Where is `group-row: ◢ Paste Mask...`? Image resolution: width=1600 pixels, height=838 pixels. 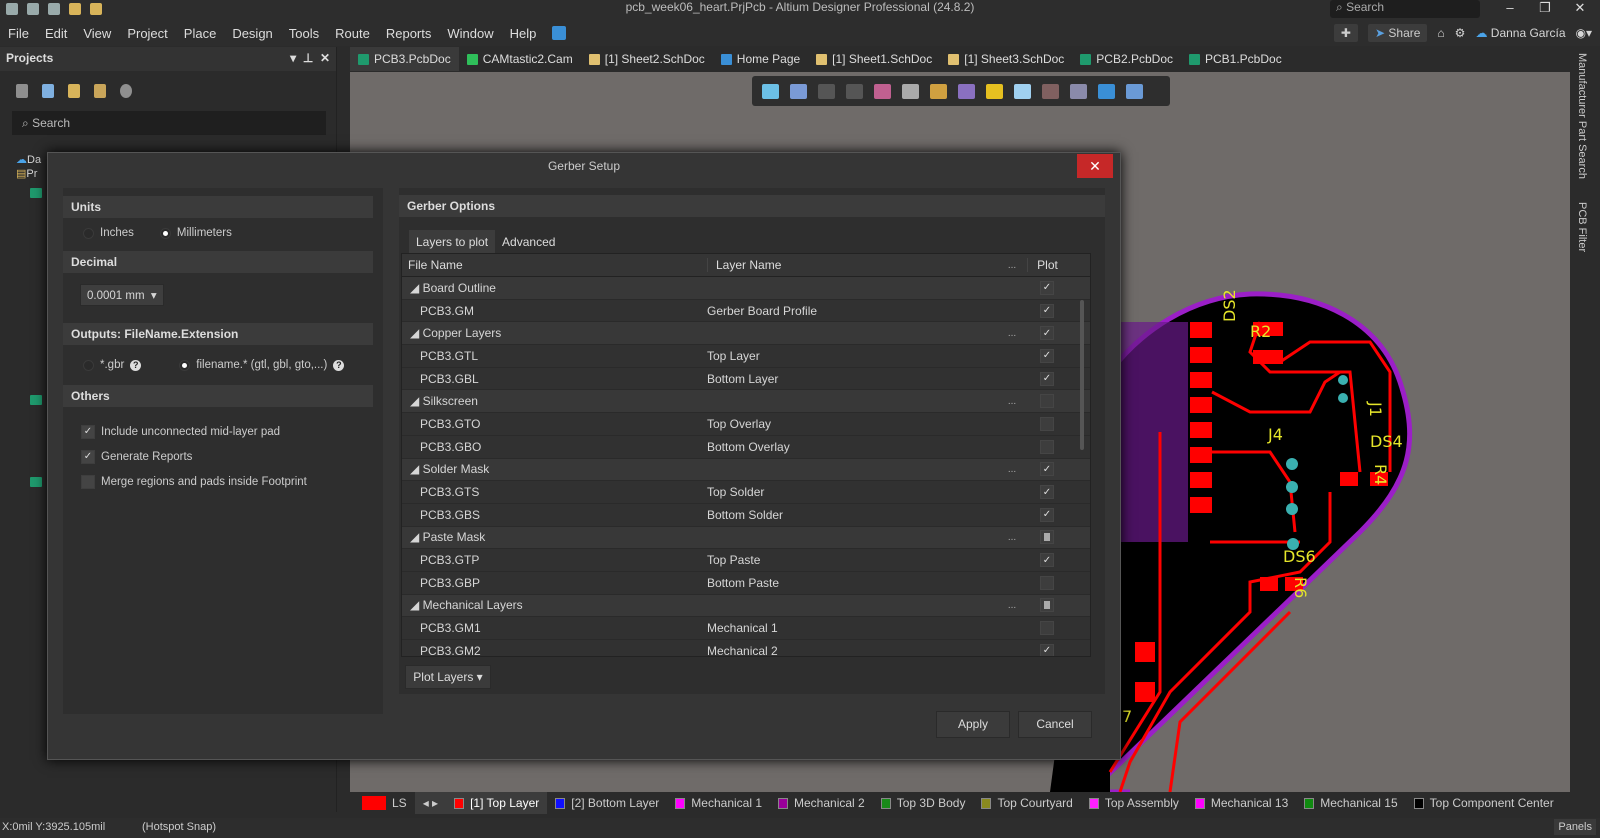 group-row: ◢ Paste Mask... is located at coordinates (746, 538).